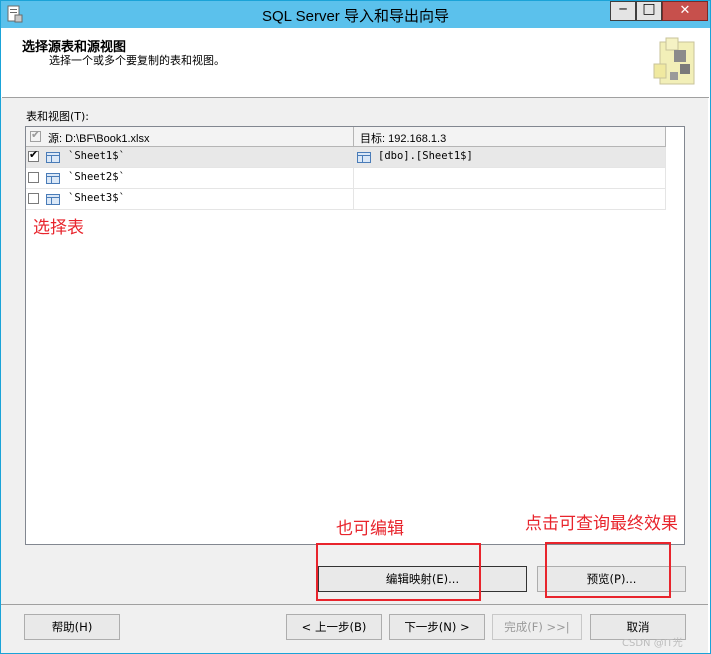  Describe the element at coordinates (510, 136) in the screenshot. I see `destination-column-header: 目标: 192.168.1.3` at that location.